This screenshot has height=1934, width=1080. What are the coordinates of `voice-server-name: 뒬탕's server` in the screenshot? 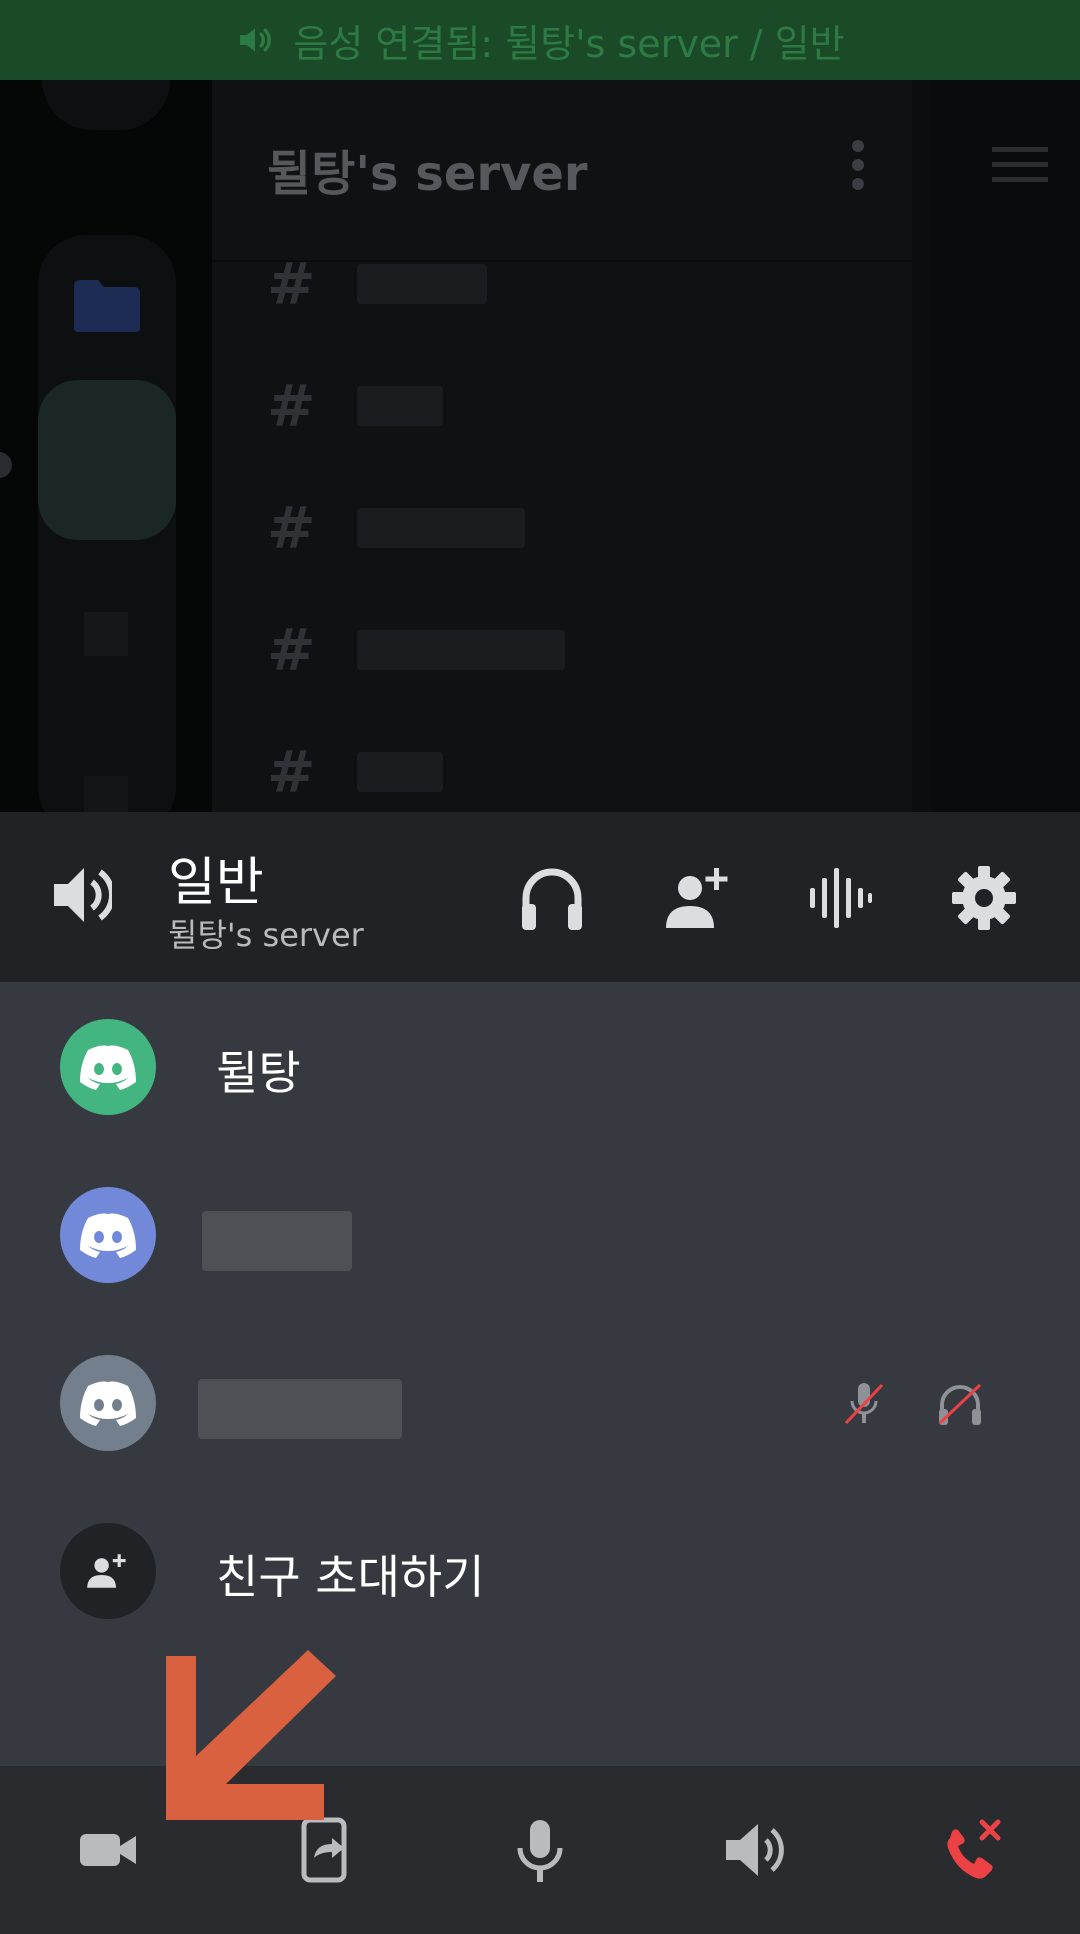 It's located at (266, 935).